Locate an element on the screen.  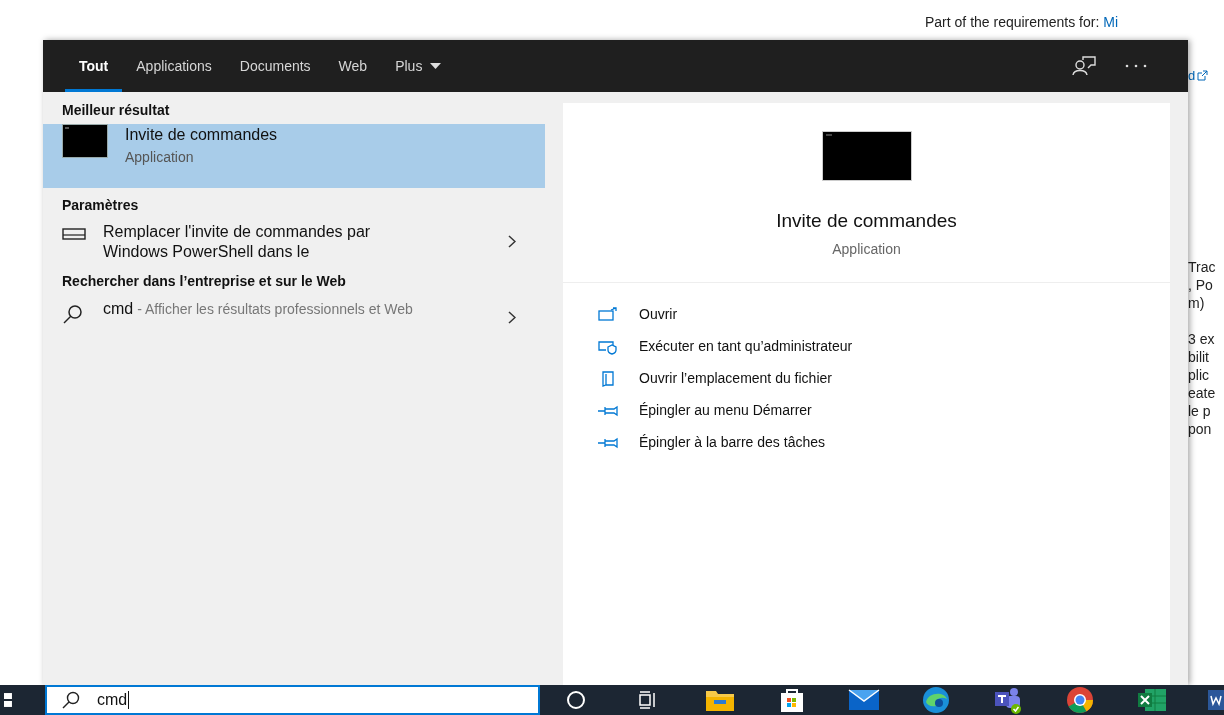
external-link-icon is located at coordinates (1203, 76).